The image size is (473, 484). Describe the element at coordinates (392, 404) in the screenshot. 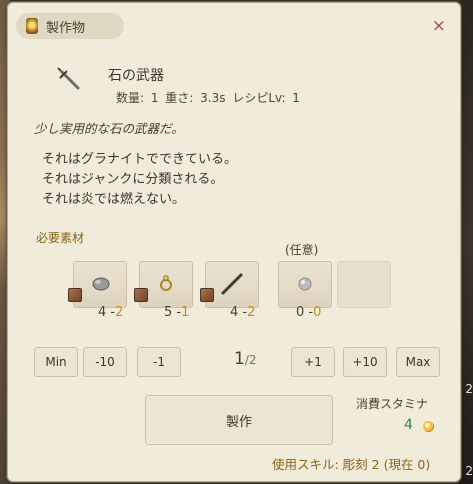

I see `stamina-label: 消費スタミナ` at that location.